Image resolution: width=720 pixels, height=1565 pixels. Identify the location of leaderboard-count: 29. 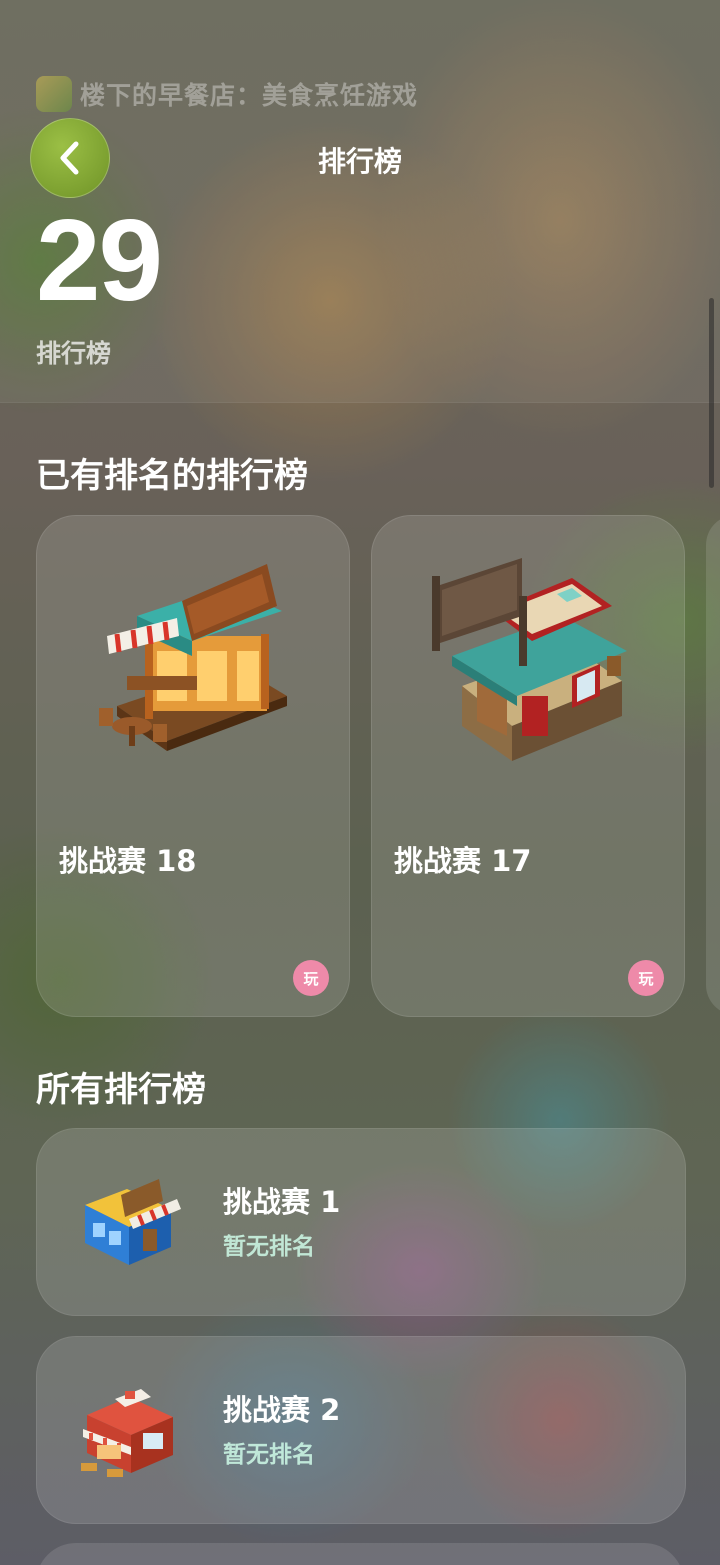
(99, 260).